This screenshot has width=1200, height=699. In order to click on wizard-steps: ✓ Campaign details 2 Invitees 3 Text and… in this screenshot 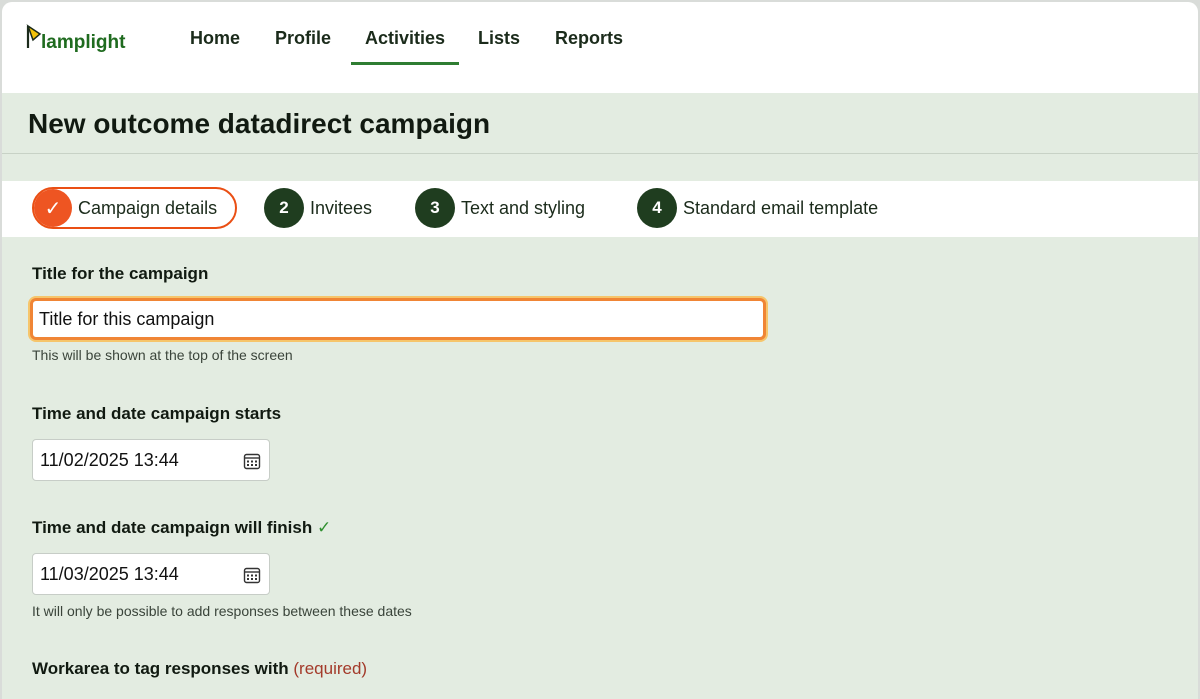, I will do `click(600, 209)`.